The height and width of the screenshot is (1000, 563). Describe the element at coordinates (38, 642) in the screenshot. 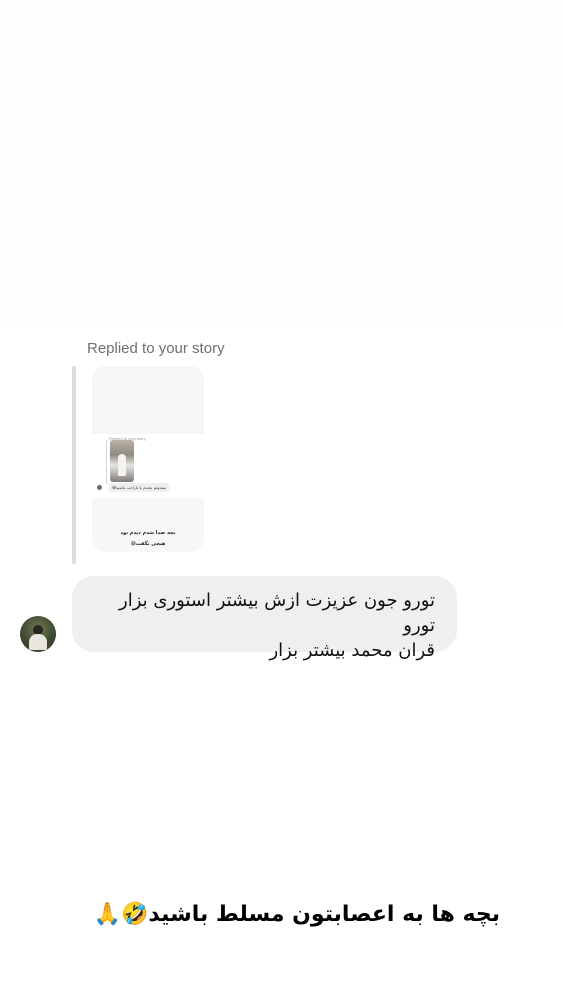

I see `avatar-person-body` at that location.